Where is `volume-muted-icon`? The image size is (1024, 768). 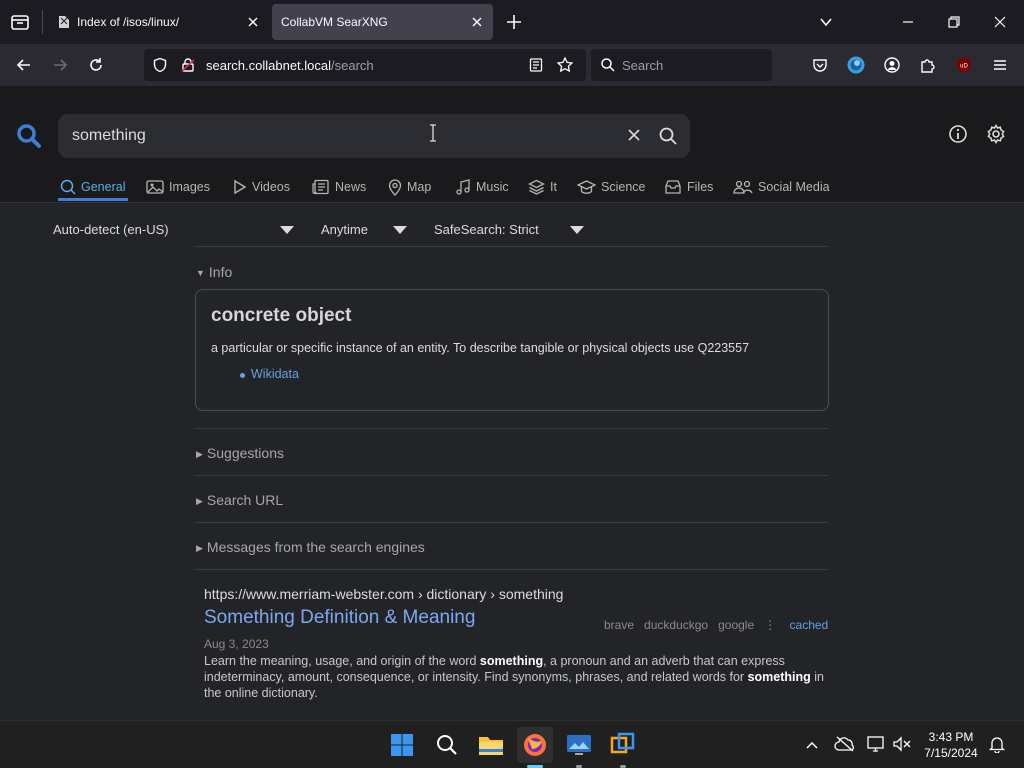
volume-muted-icon is located at coordinates (902, 744).